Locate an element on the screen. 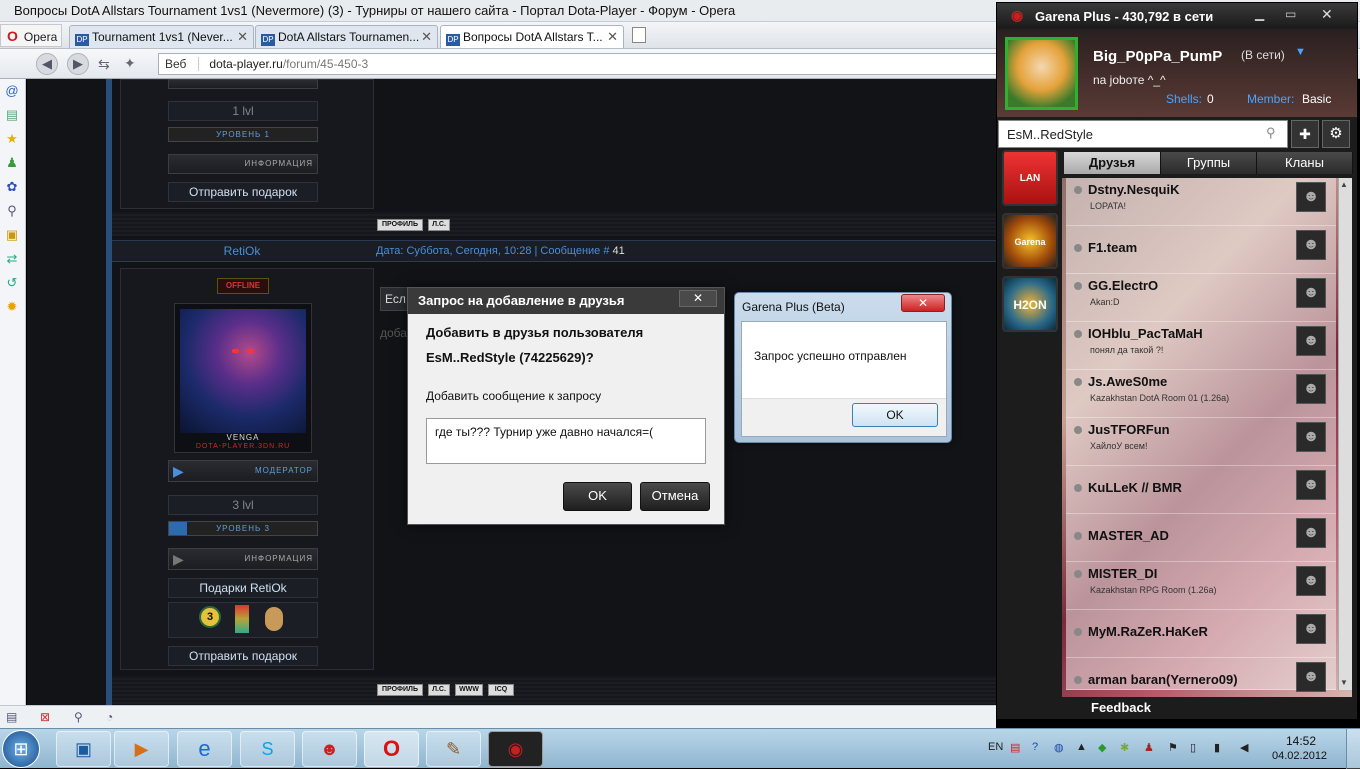  taskbar-ie-icon: e is located at coordinates (204, 749).